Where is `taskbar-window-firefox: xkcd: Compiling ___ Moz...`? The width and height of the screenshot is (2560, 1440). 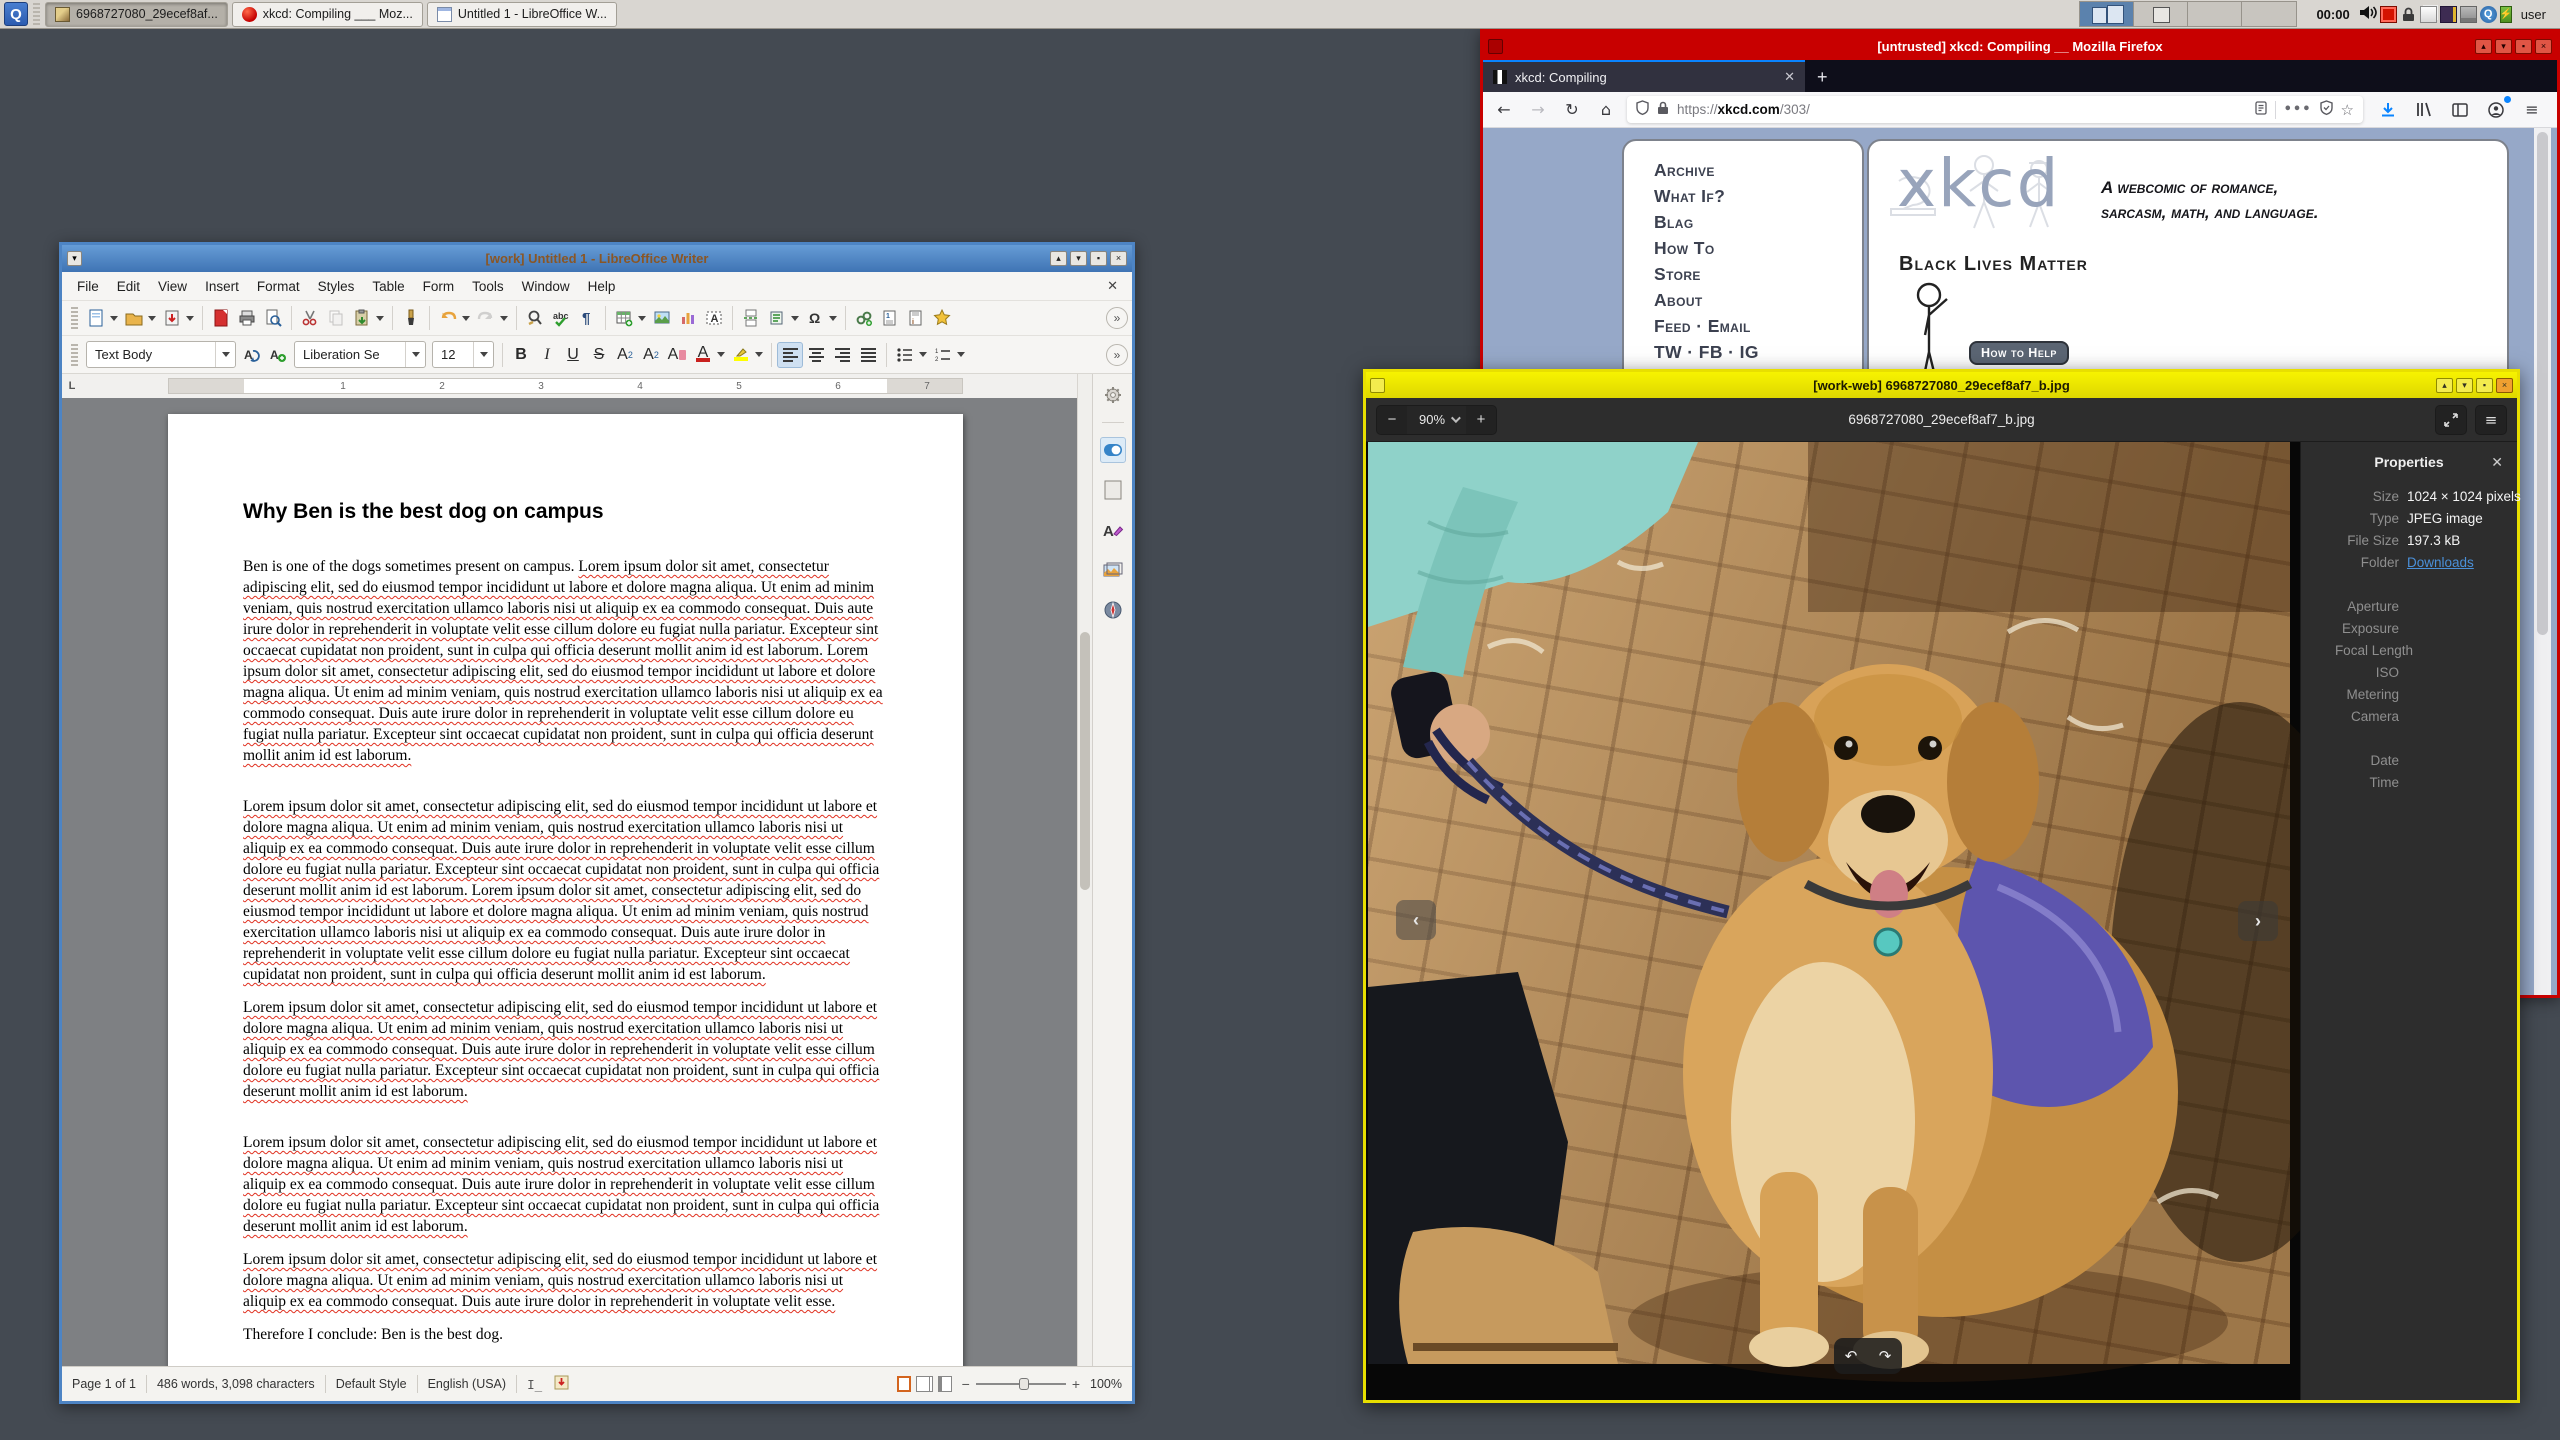
taskbar-window-firefox: xkcd: Compiling ___ Moz... is located at coordinates (327, 14).